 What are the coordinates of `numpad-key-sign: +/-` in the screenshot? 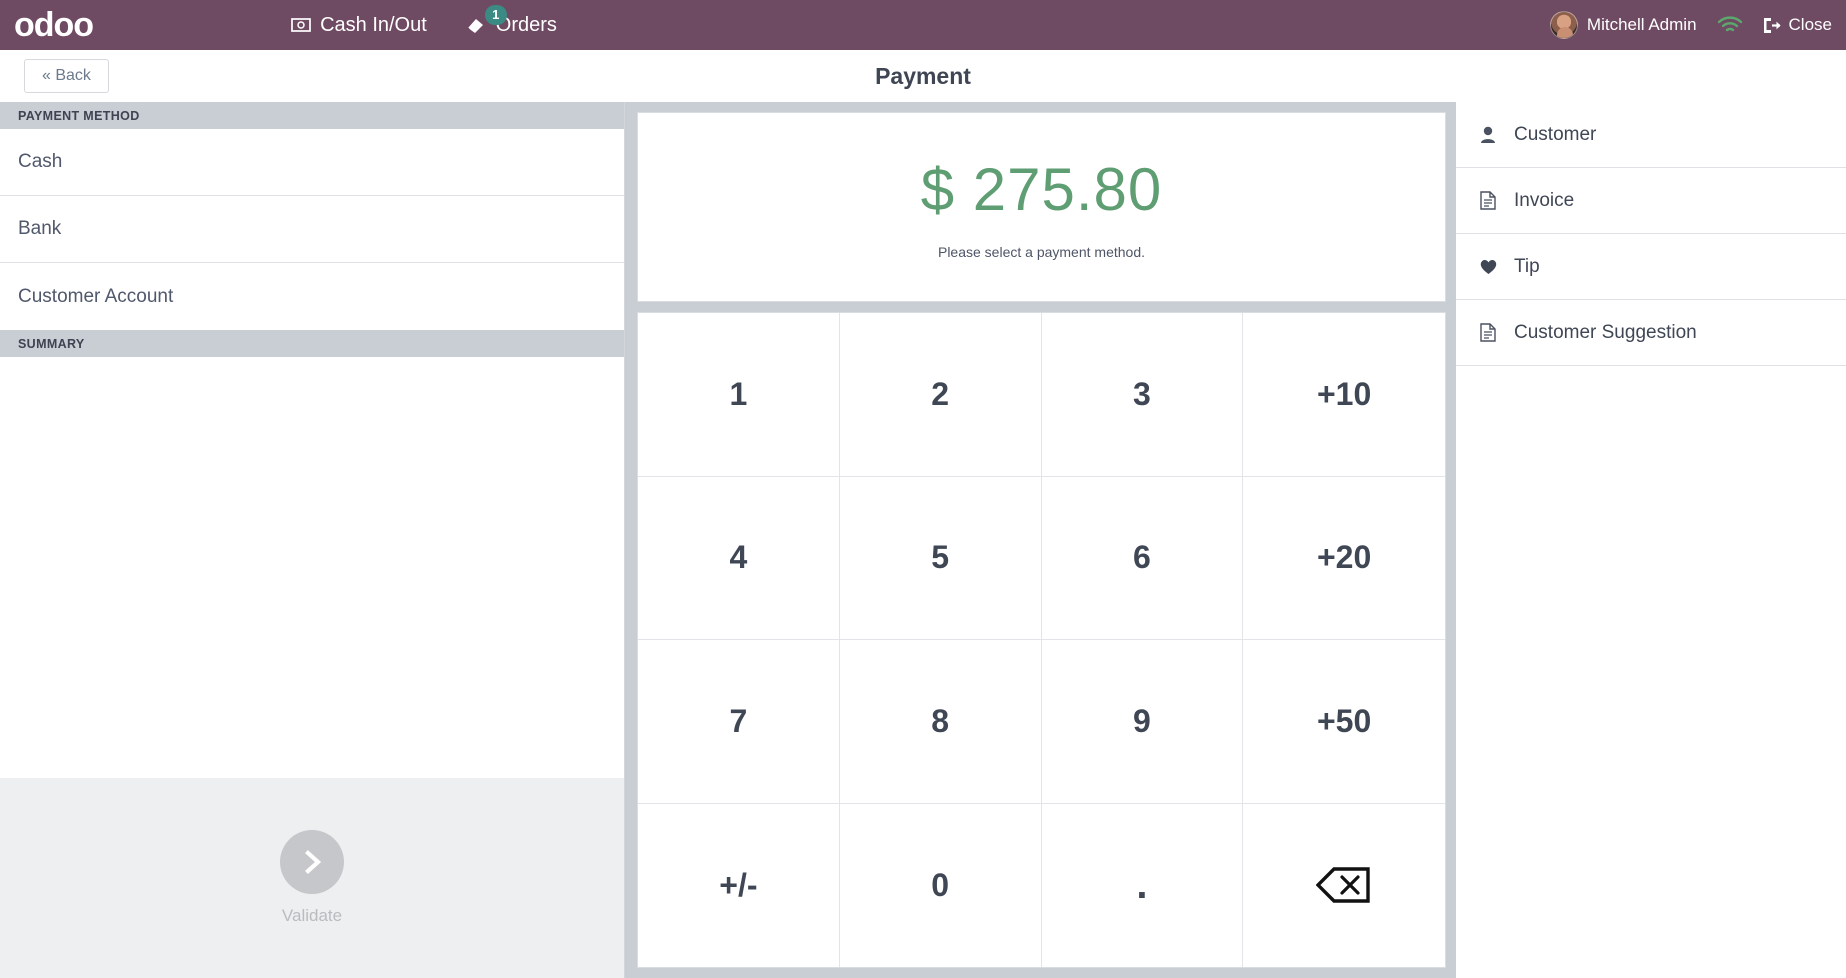 It's located at (739, 885).